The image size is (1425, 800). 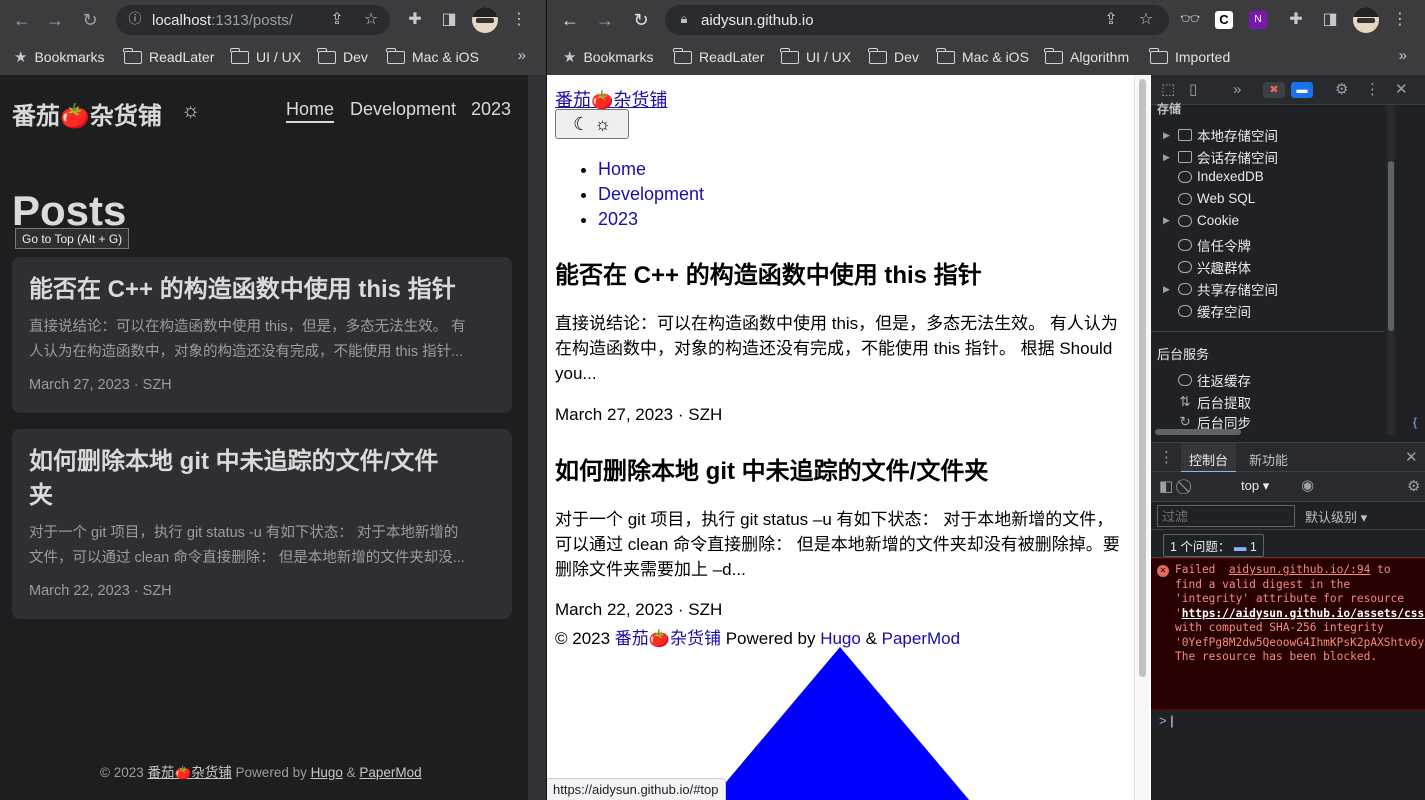 What do you see at coordinates (1207, 421) in the screenshot?
I see `tree-background-sync: ↻ 后台同步` at bounding box center [1207, 421].